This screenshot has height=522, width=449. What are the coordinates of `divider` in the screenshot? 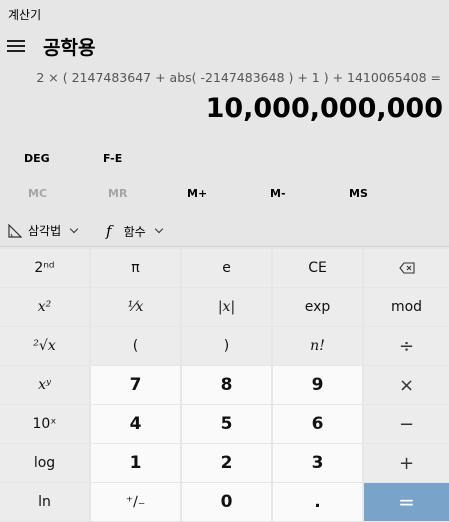 It's located at (224, 246).